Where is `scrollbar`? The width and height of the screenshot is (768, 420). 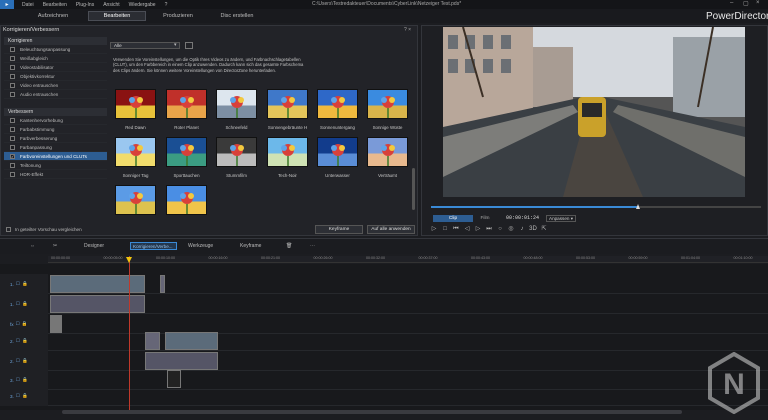
scrollbar is located at coordinates (413, 189).